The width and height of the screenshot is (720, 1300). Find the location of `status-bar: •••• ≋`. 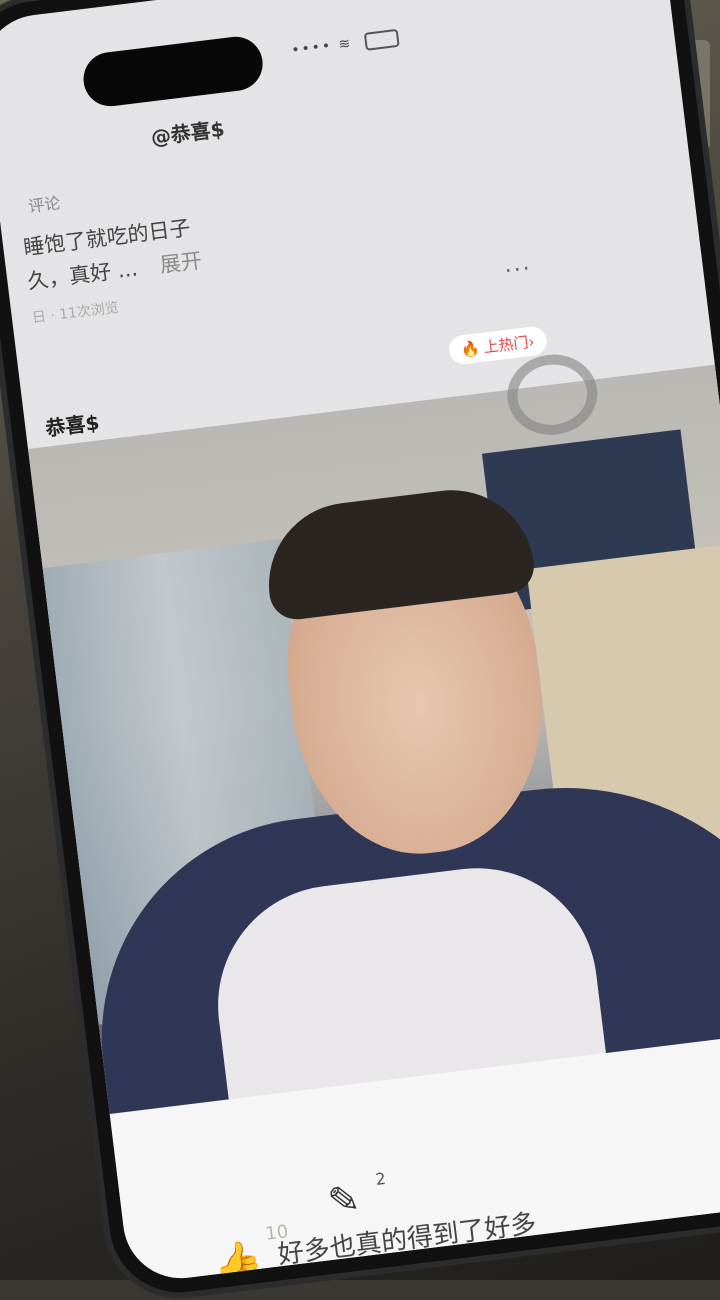

status-bar: •••• ≋ is located at coordinates (345, 44).